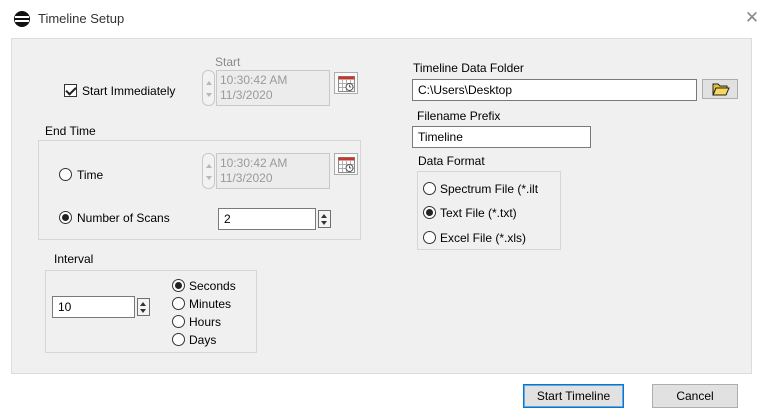 The image size is (763, 413). I want to click on interval-seconds-radio, so click(178, 285).